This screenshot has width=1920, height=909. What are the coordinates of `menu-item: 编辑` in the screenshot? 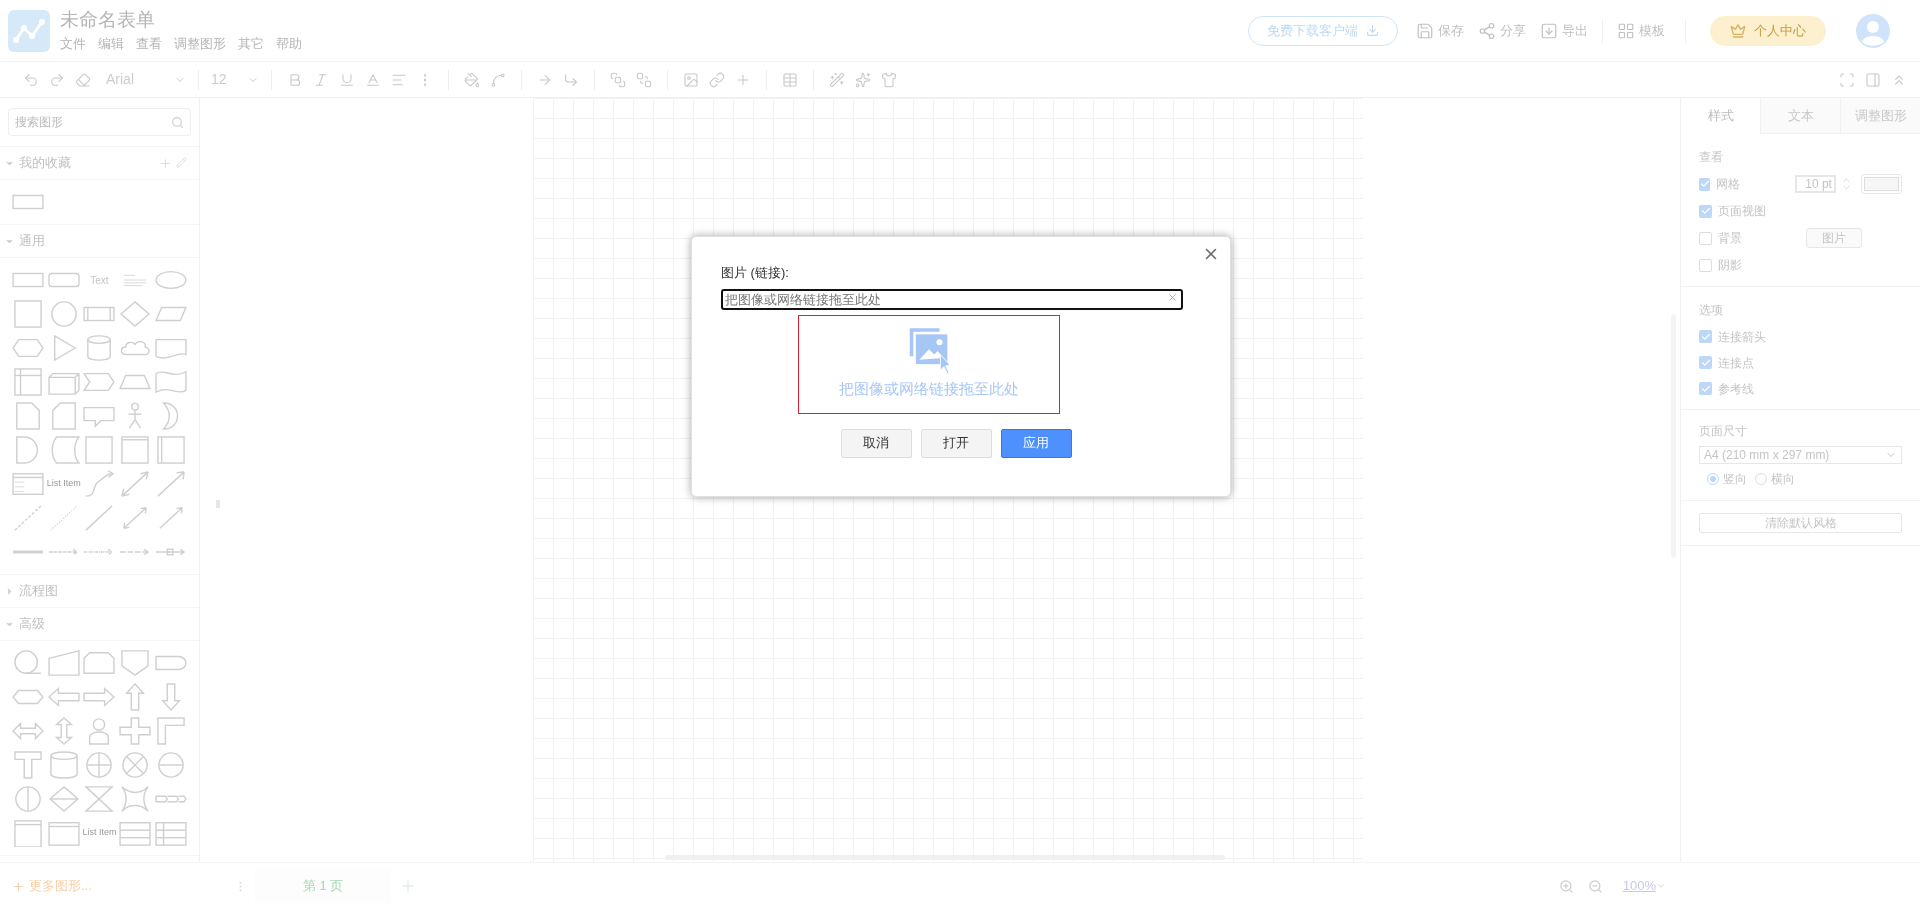 It's located at (111, 43).